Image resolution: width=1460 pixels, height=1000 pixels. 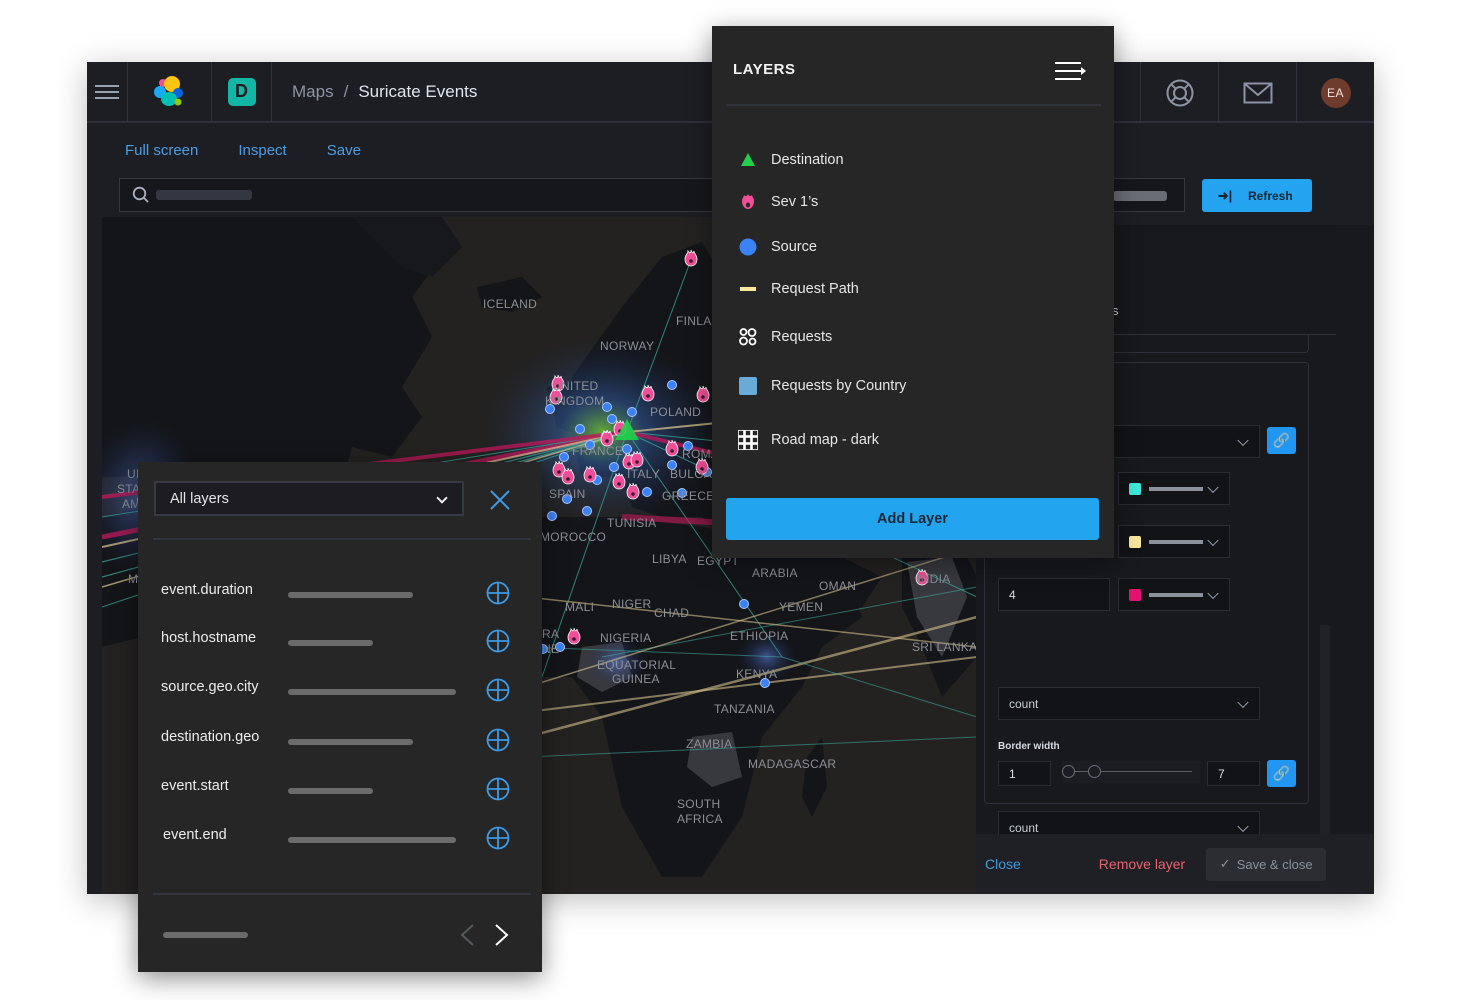 What do you see at coordinates (1186, 441) in the screenshot?
I see `color-ramp-select` at bounding box center [1186, 441].